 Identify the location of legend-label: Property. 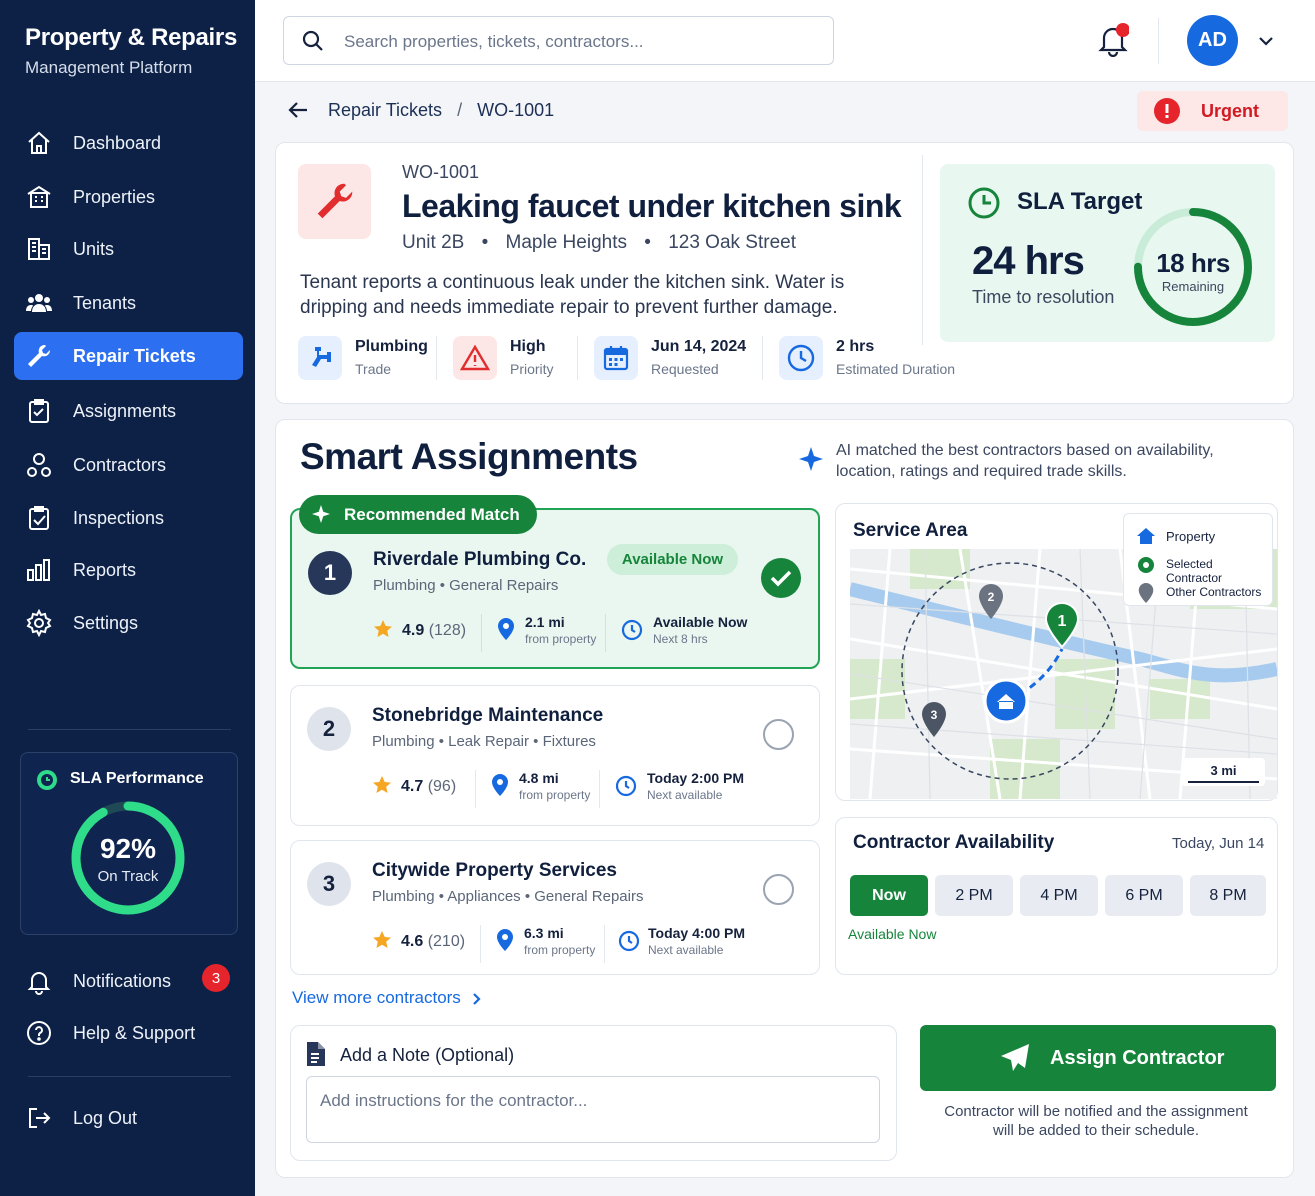
(1191, 536).